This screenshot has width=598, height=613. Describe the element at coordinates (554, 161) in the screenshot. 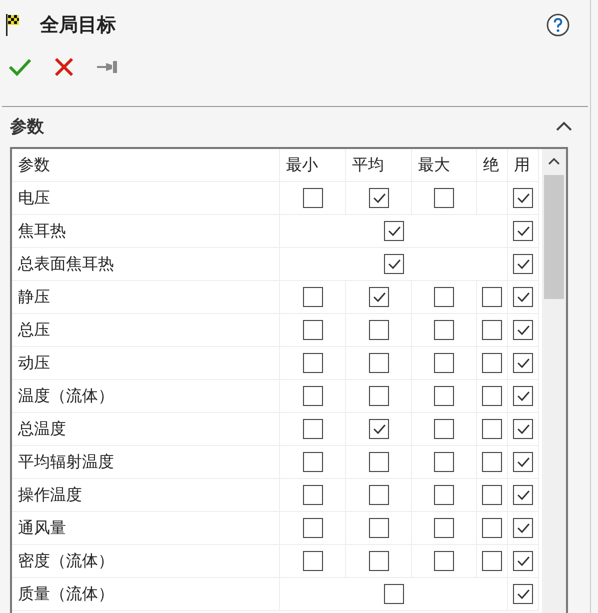

I see `scroll-up-icon` at that location.